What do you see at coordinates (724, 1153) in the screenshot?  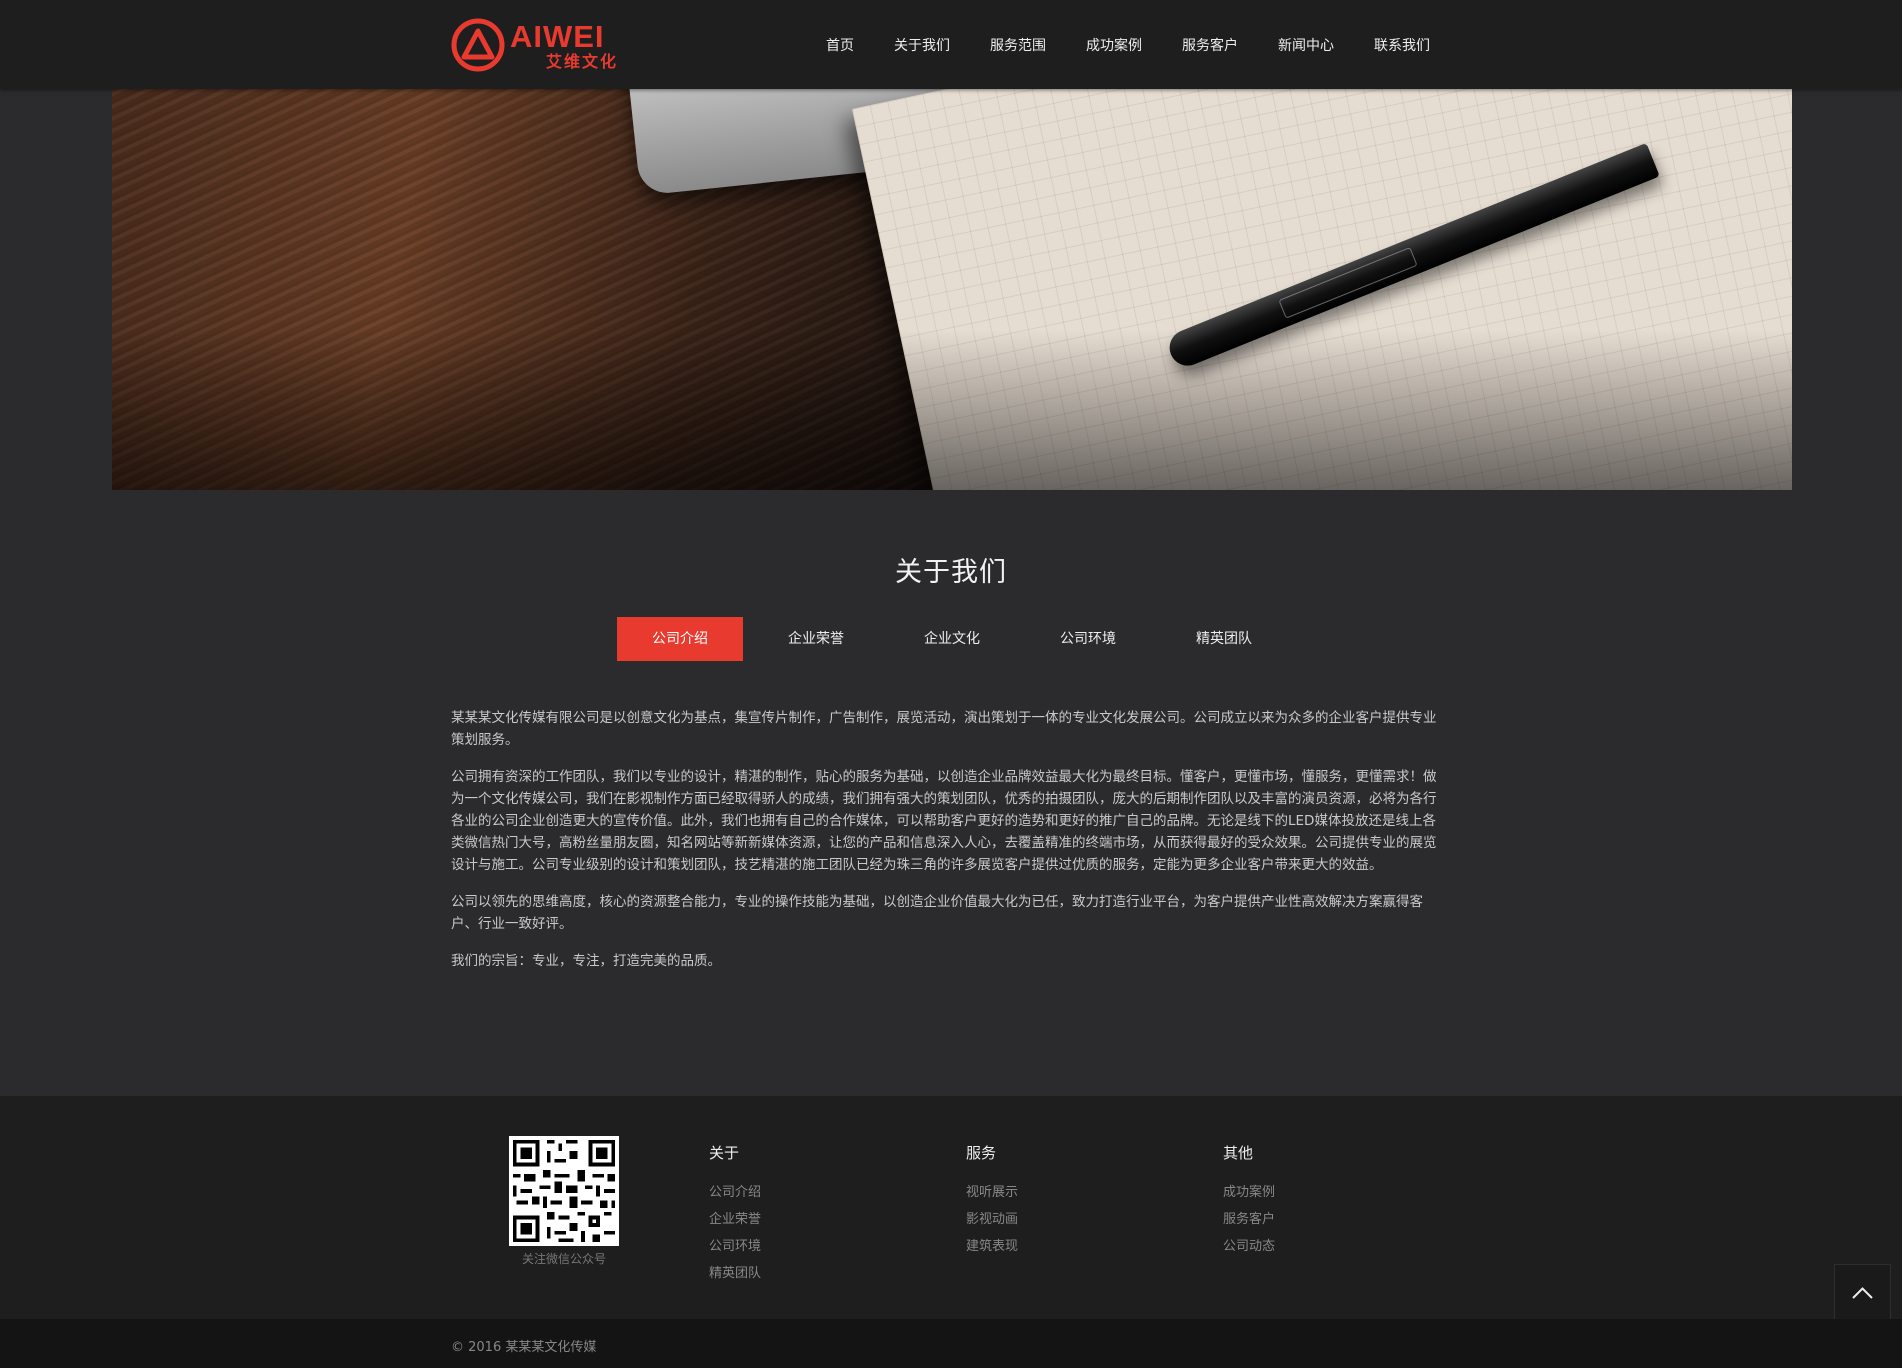 I see `footer-column-title: 关于` at bounding box center [724, 1153].